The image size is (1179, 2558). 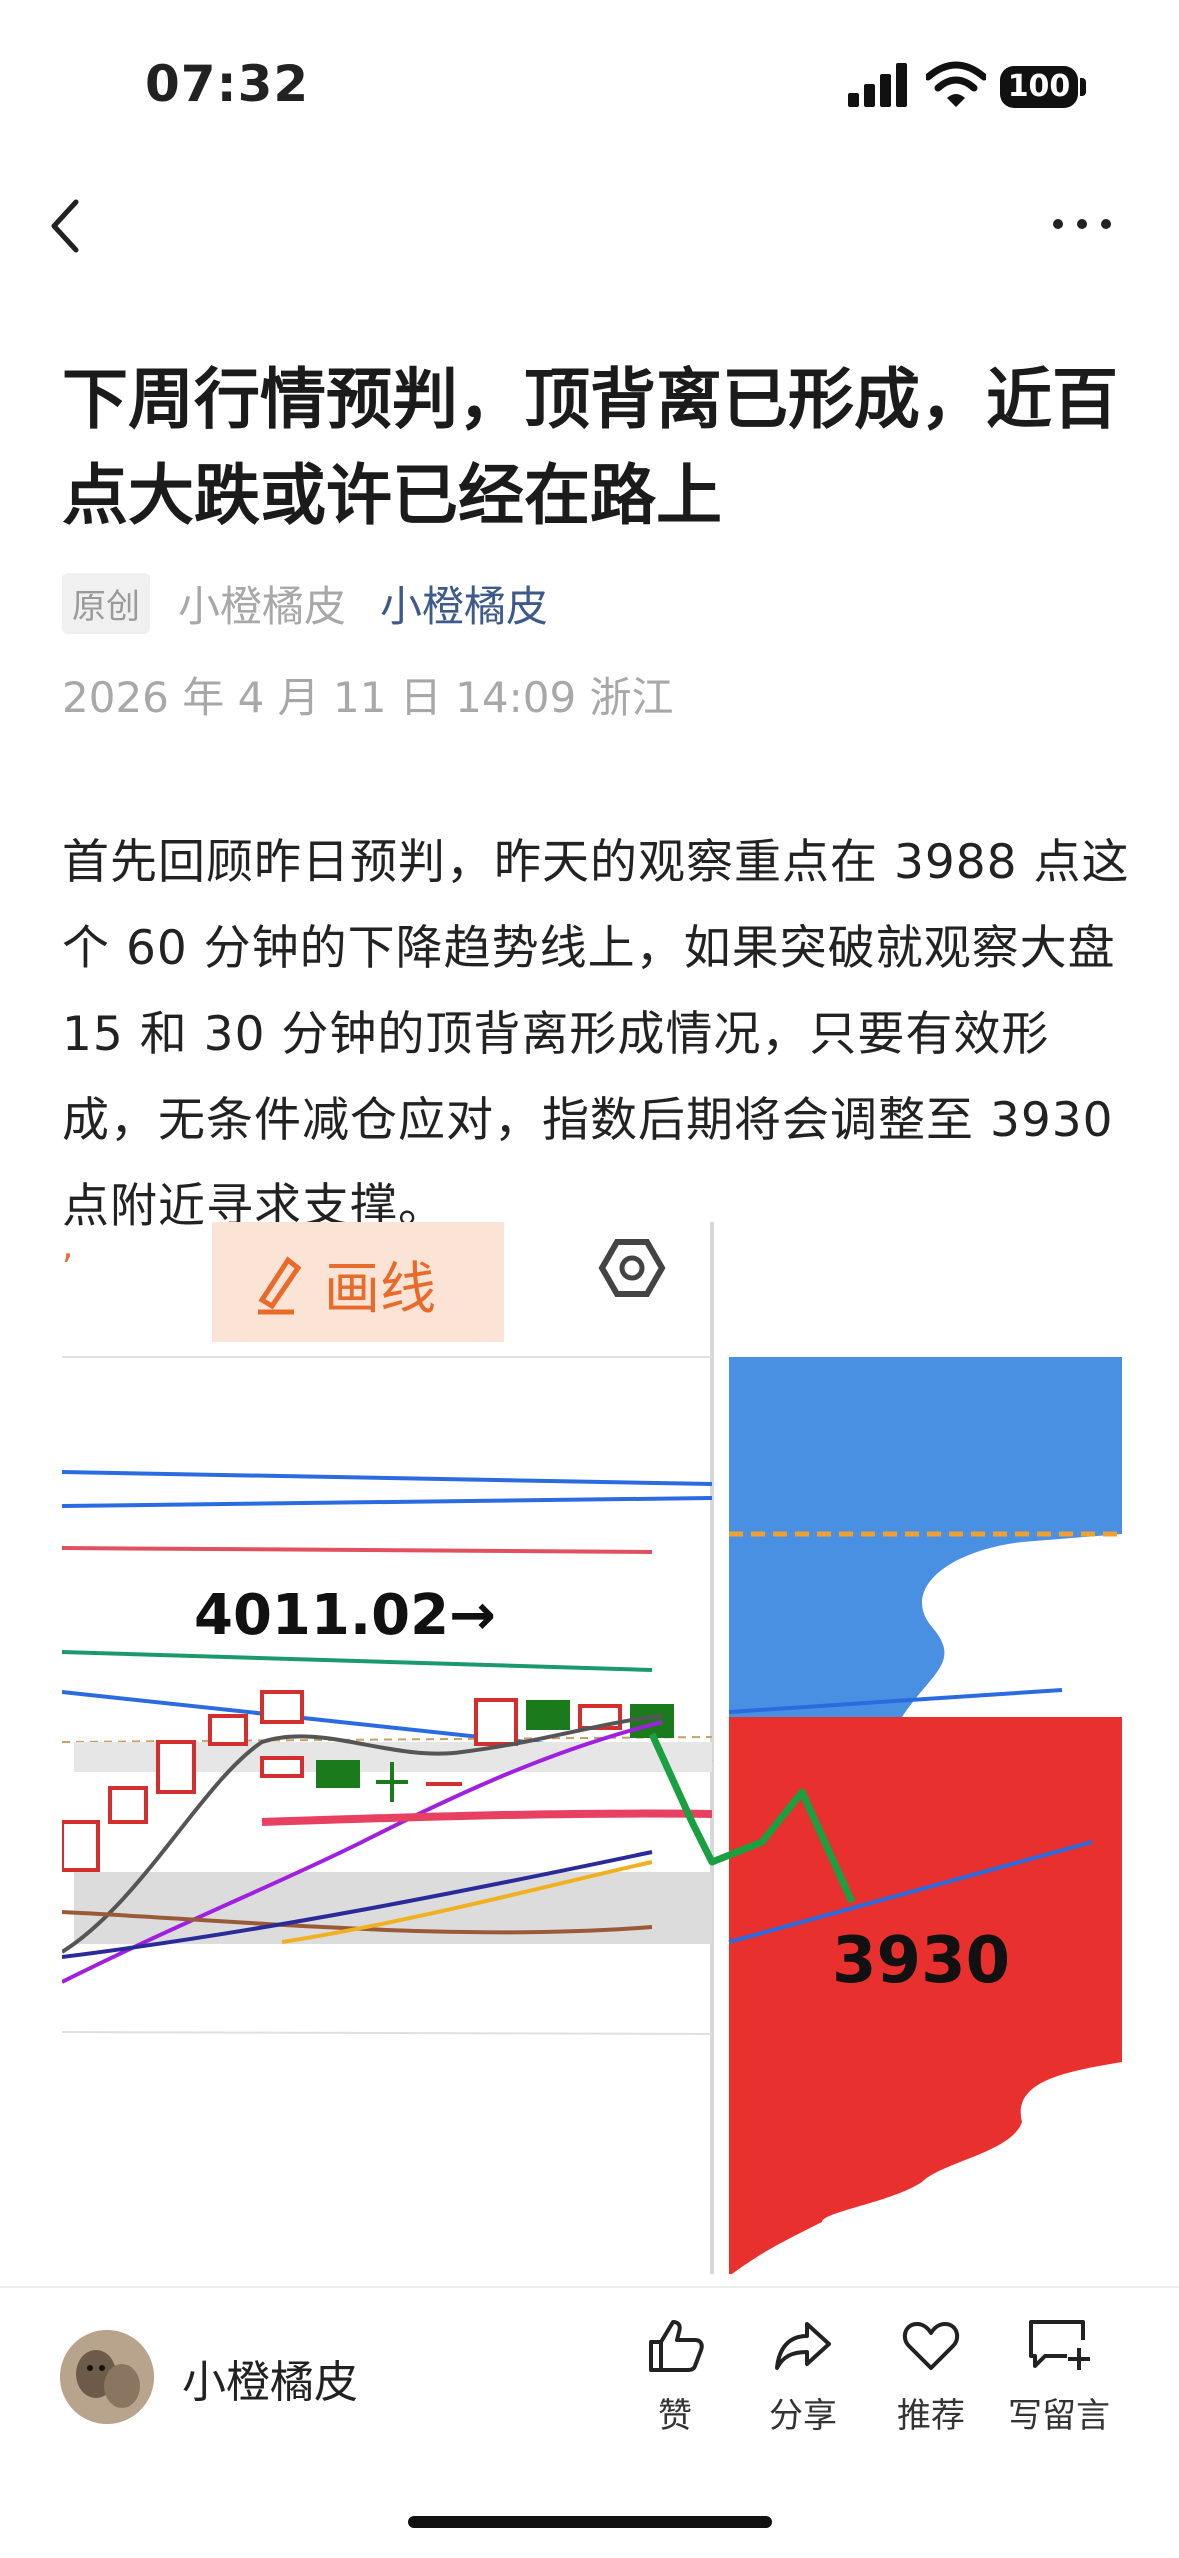 I want to click on wifi-icon, so click(x=956, y=84).